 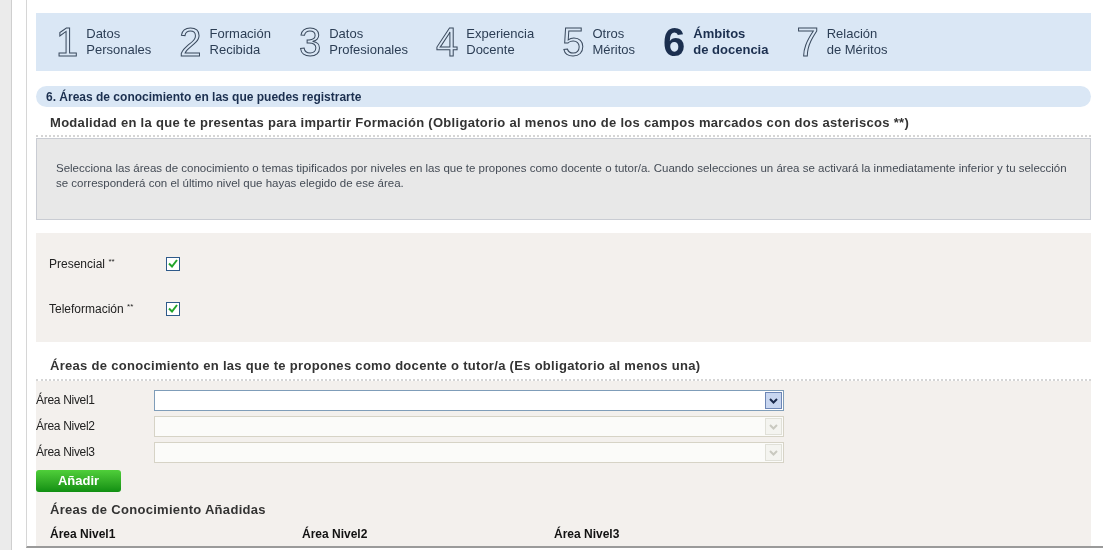 I want to click on step-label: Formación, so click(x=240, y=34).